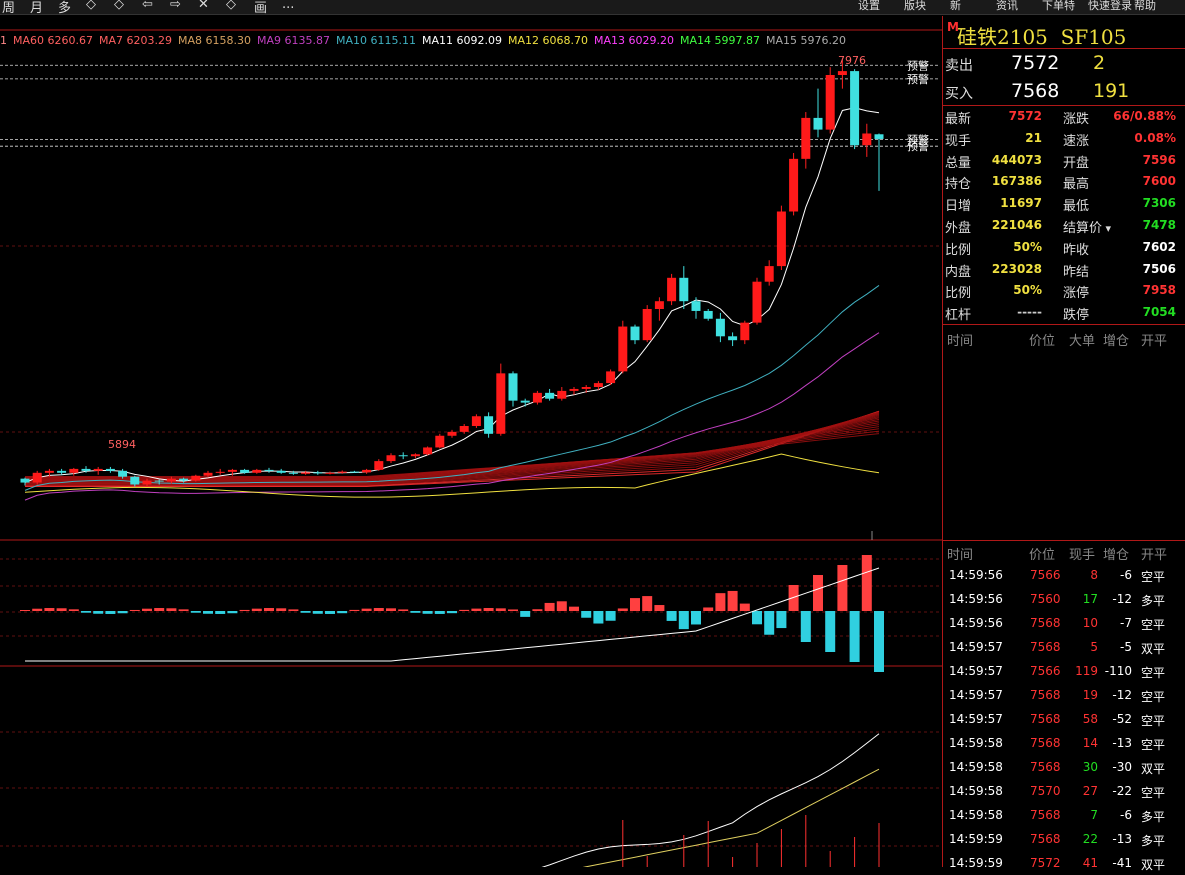  I want to click on dropdown-arrow-icon: ▾, so click(1107, 228).